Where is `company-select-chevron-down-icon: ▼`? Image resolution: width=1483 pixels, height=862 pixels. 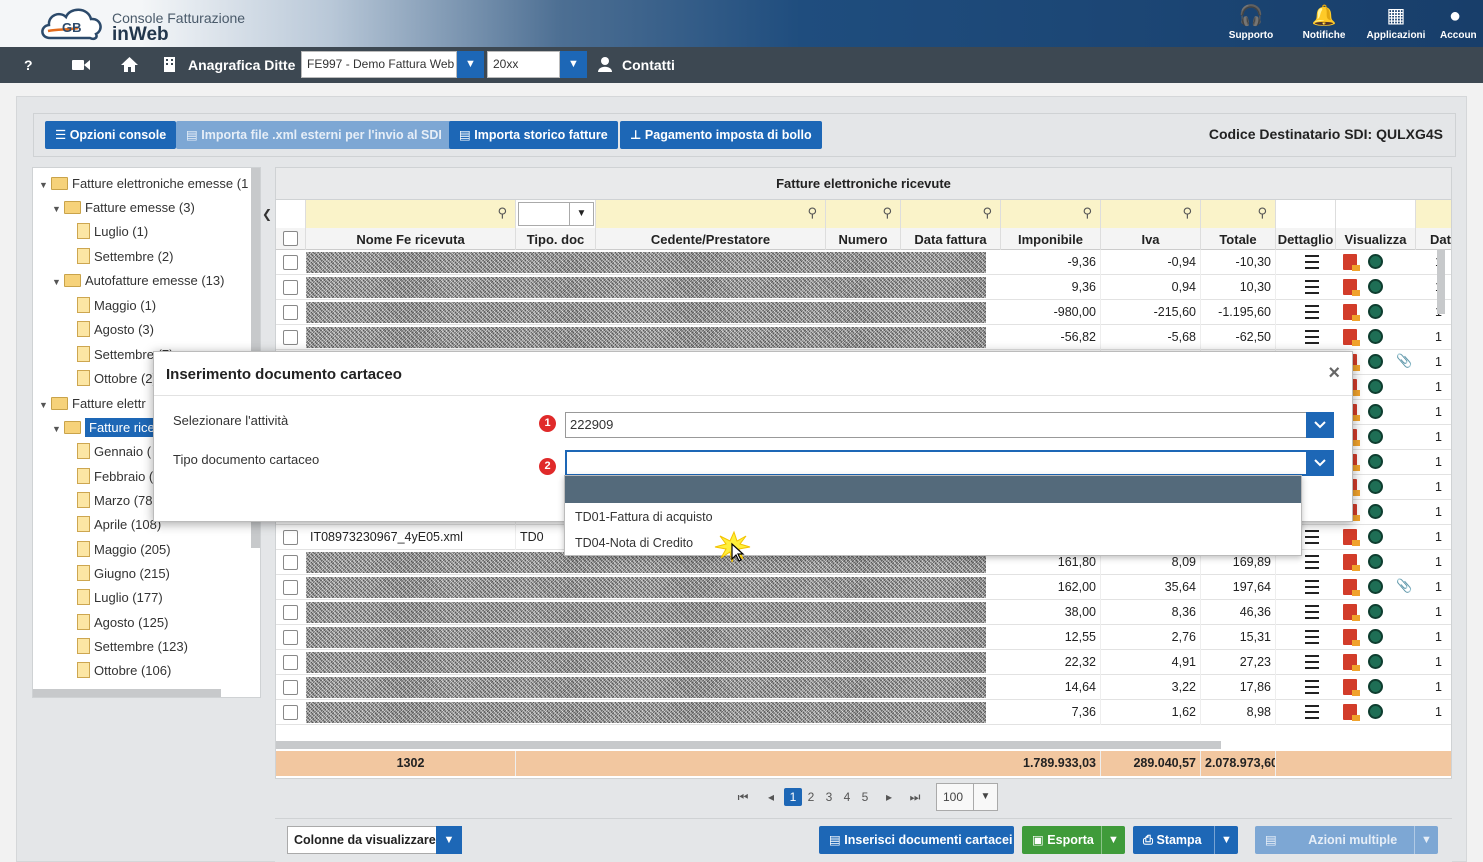
company-select-chevron-down-icon: ▼ is located at coordinates (470, 64).